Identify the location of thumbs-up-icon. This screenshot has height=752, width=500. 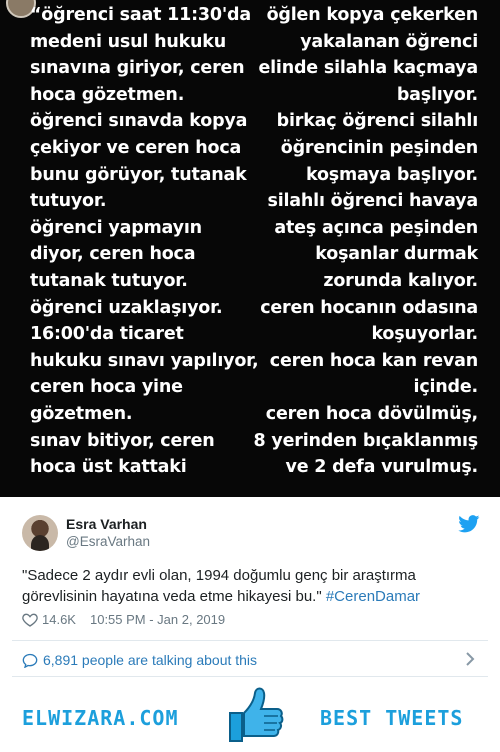
(256, 714).